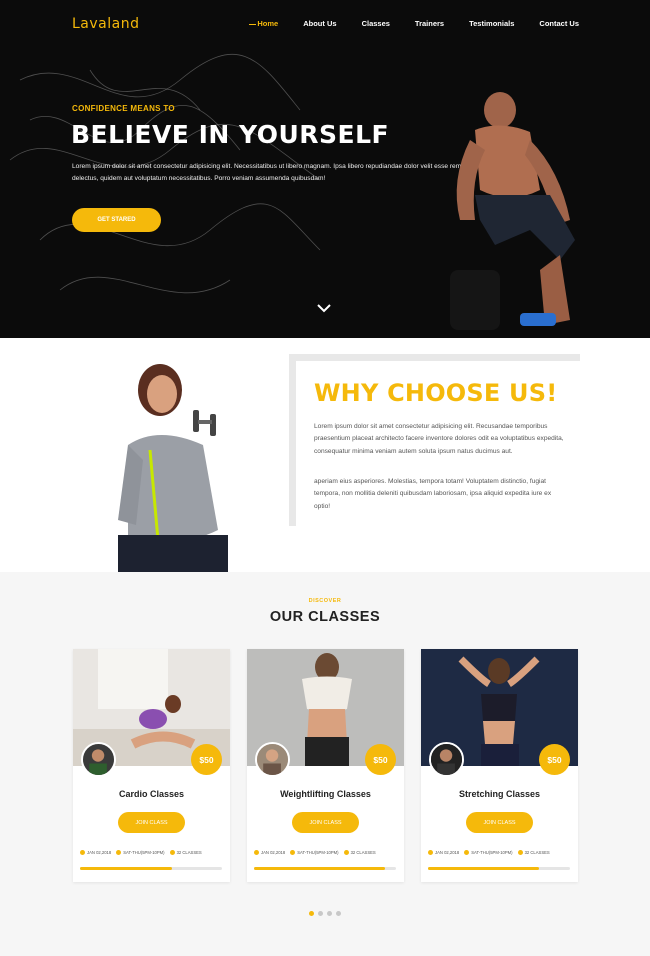 This screenshot has width=650, height=956. What do you see at coordinates (123, 108) in the screenshot?
I see `hero-kicker: CONFIDENCE MEANS TO` at bounding box center [123, 108].